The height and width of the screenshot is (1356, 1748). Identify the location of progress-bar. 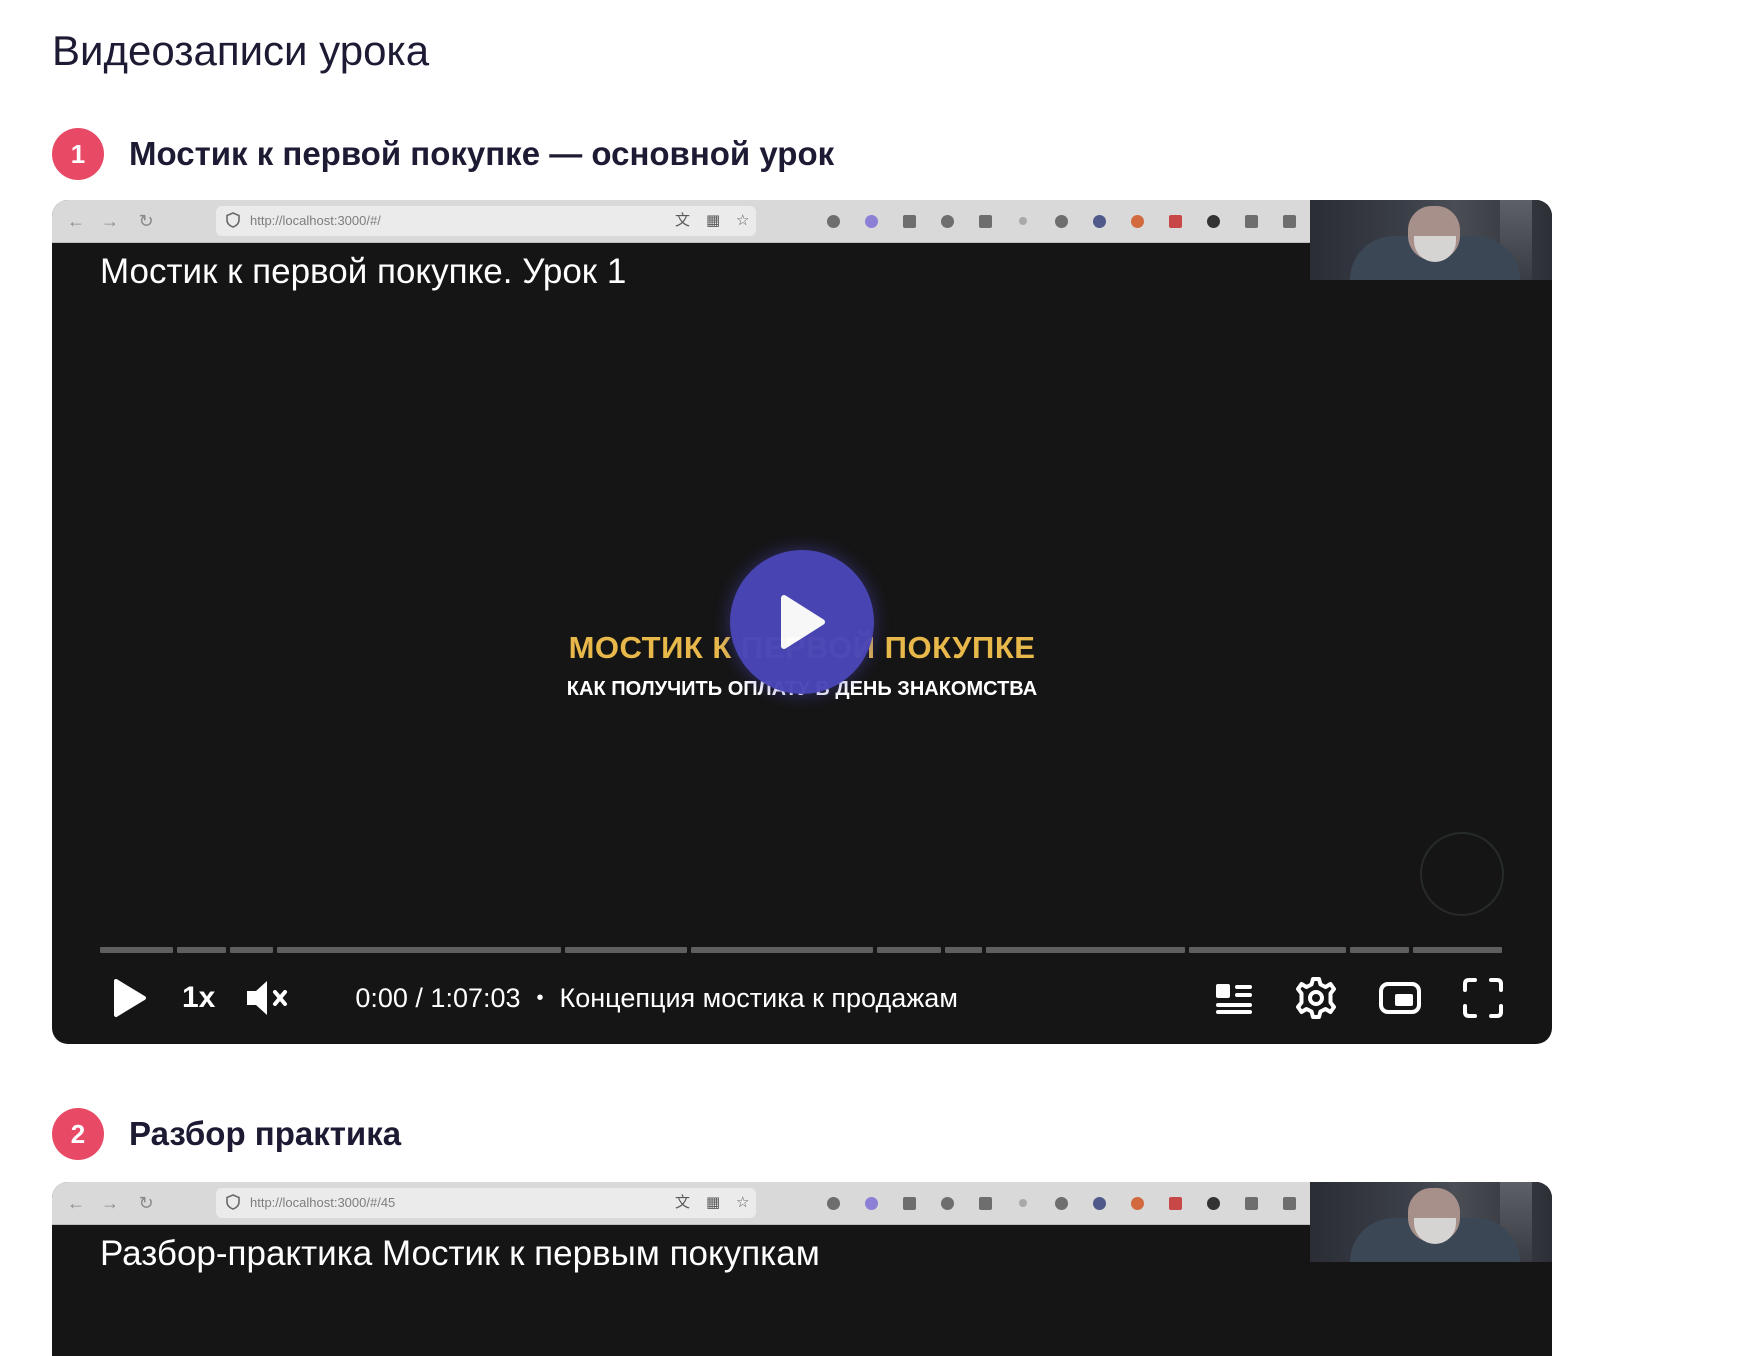
(802, 950).